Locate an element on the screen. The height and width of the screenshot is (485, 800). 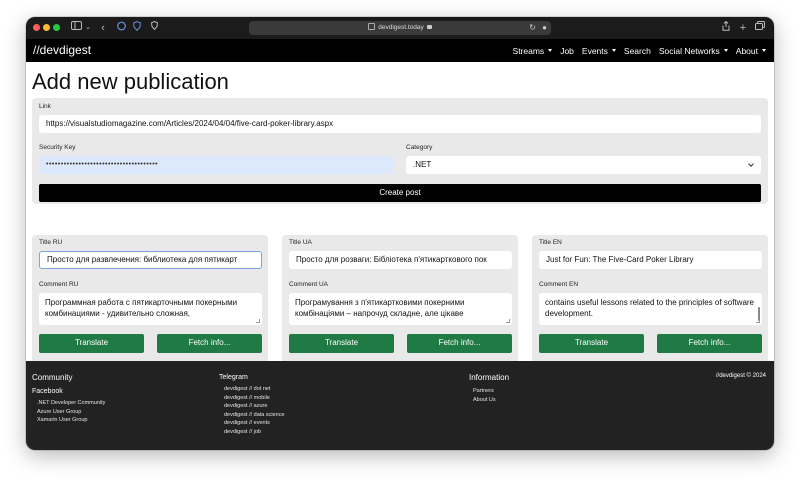
address-bar: devdigest.today ↻ ● is located at coordinates (400, 28).